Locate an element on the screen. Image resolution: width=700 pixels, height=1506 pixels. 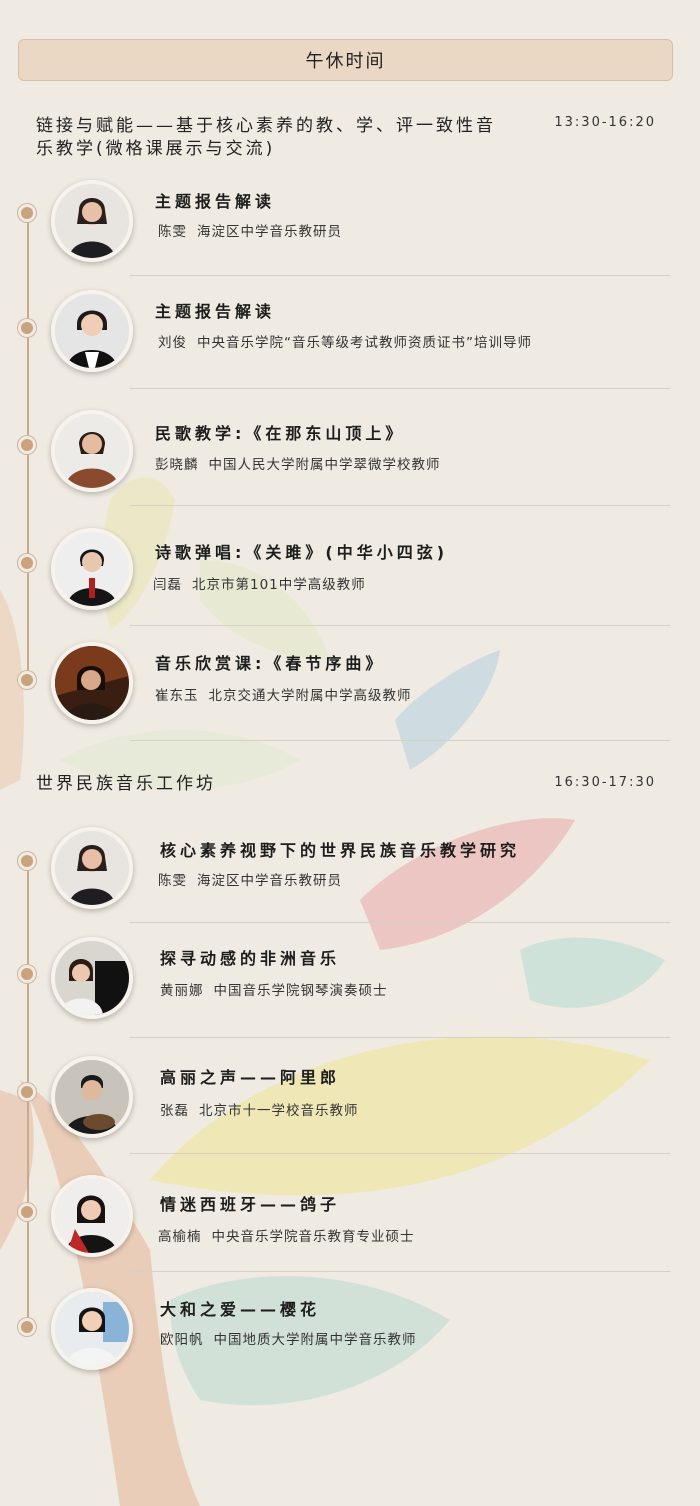
speaker-role: 中国人民大学附属中学翠微学校教师 is located at coordinates (324, 465).